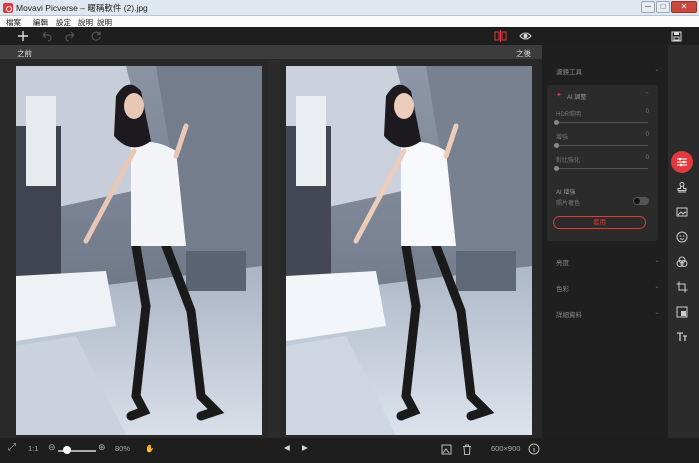  Describe the element at coordinates (559, 95) in the screenshot. I see `ai-icon: ✦` at that location.